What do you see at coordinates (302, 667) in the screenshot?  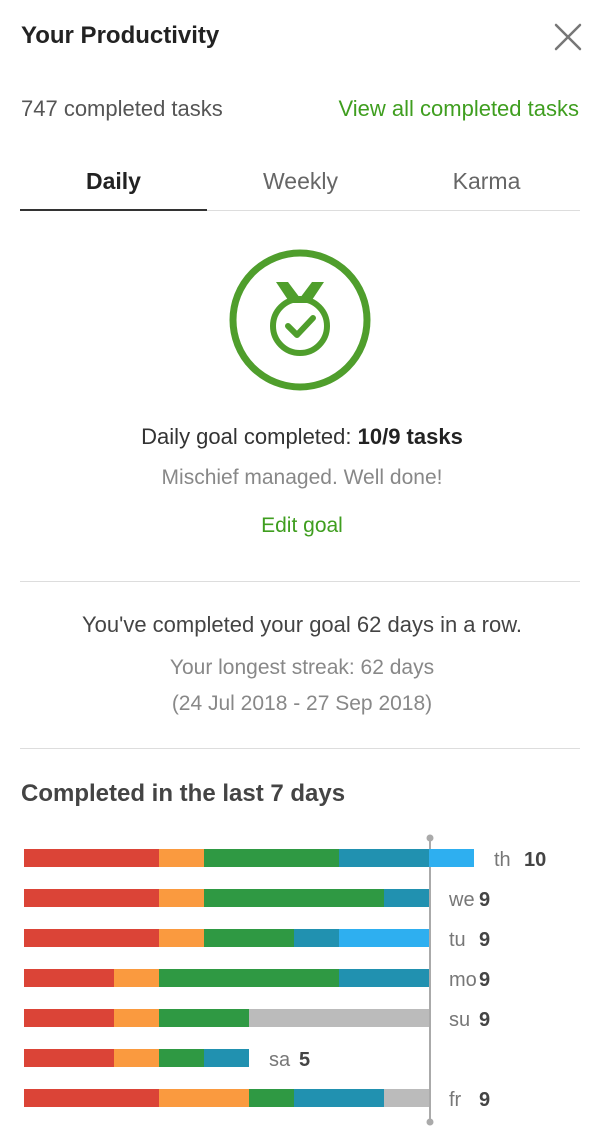 I see `longest-streak: Your longest streak: 62 days` at bounding box center [302, 667].